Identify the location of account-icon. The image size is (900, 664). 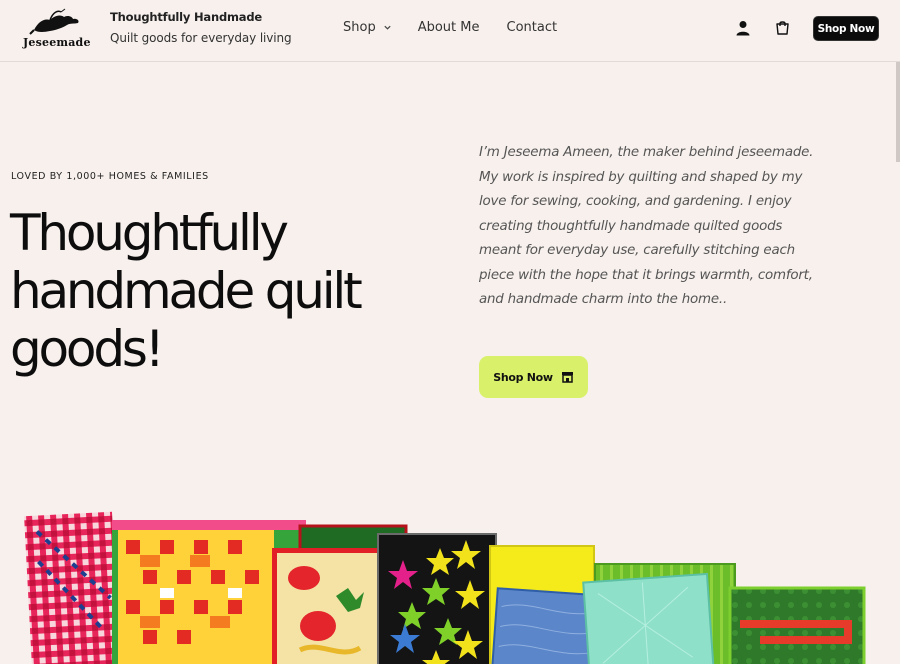
(743, 28).